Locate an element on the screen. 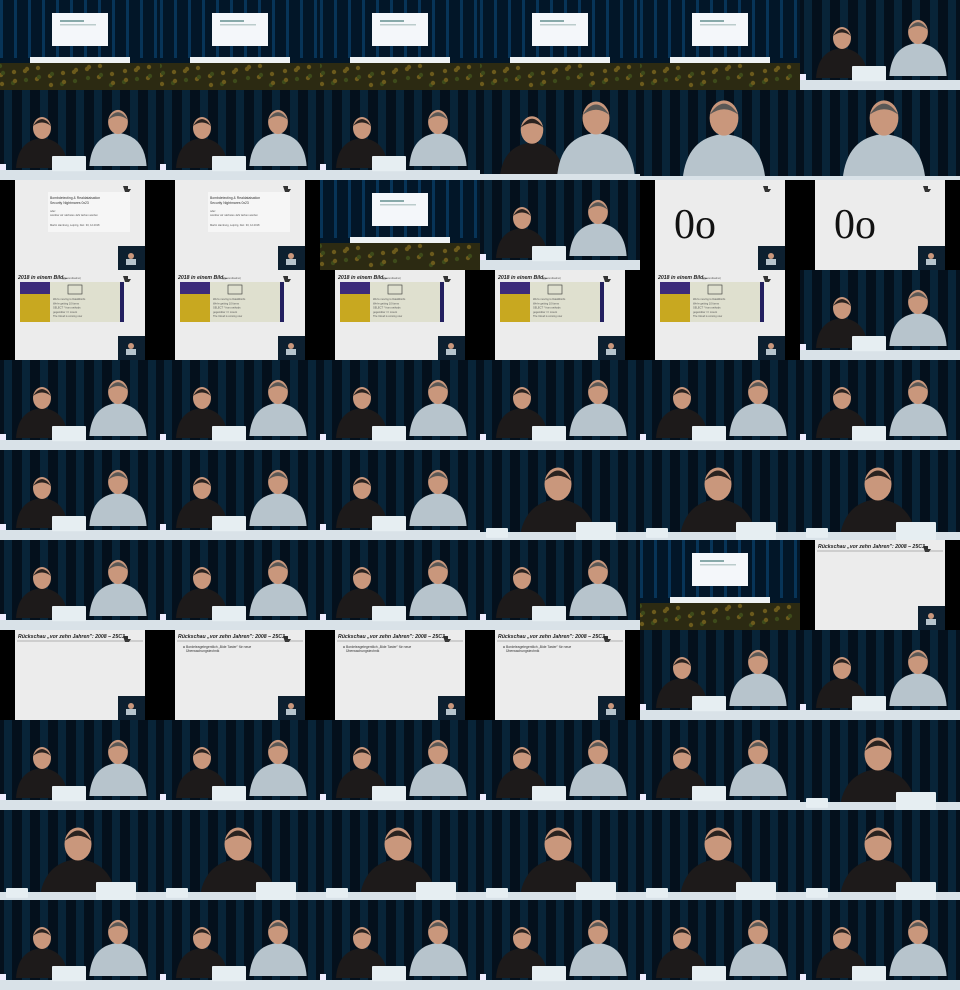 The height and width of the screenshot is (990, 960). note-line: SELECT * from.sethods is located at coordinates (707, 308).